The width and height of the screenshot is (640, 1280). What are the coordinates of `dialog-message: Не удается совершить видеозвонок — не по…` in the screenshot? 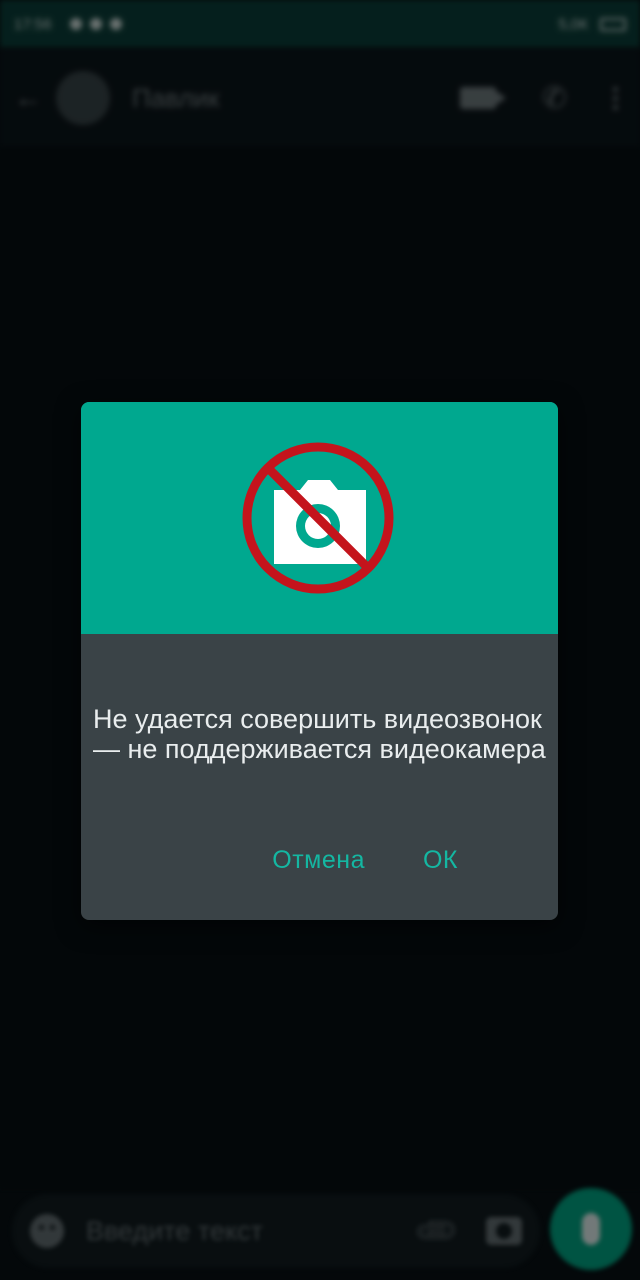 It's located at (319, 734).